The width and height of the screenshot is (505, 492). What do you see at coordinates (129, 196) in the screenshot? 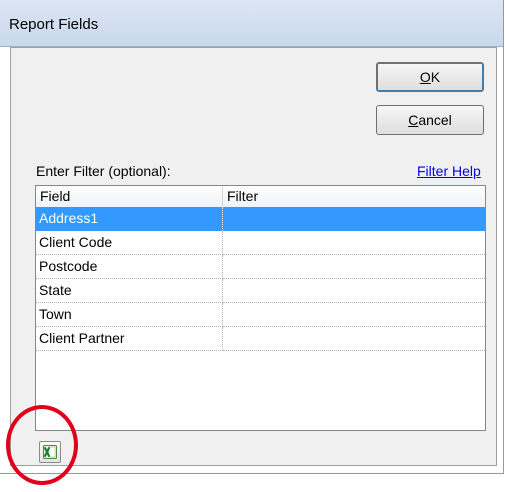
I see `column-header-field: Field` at bounding box center [129, 196].